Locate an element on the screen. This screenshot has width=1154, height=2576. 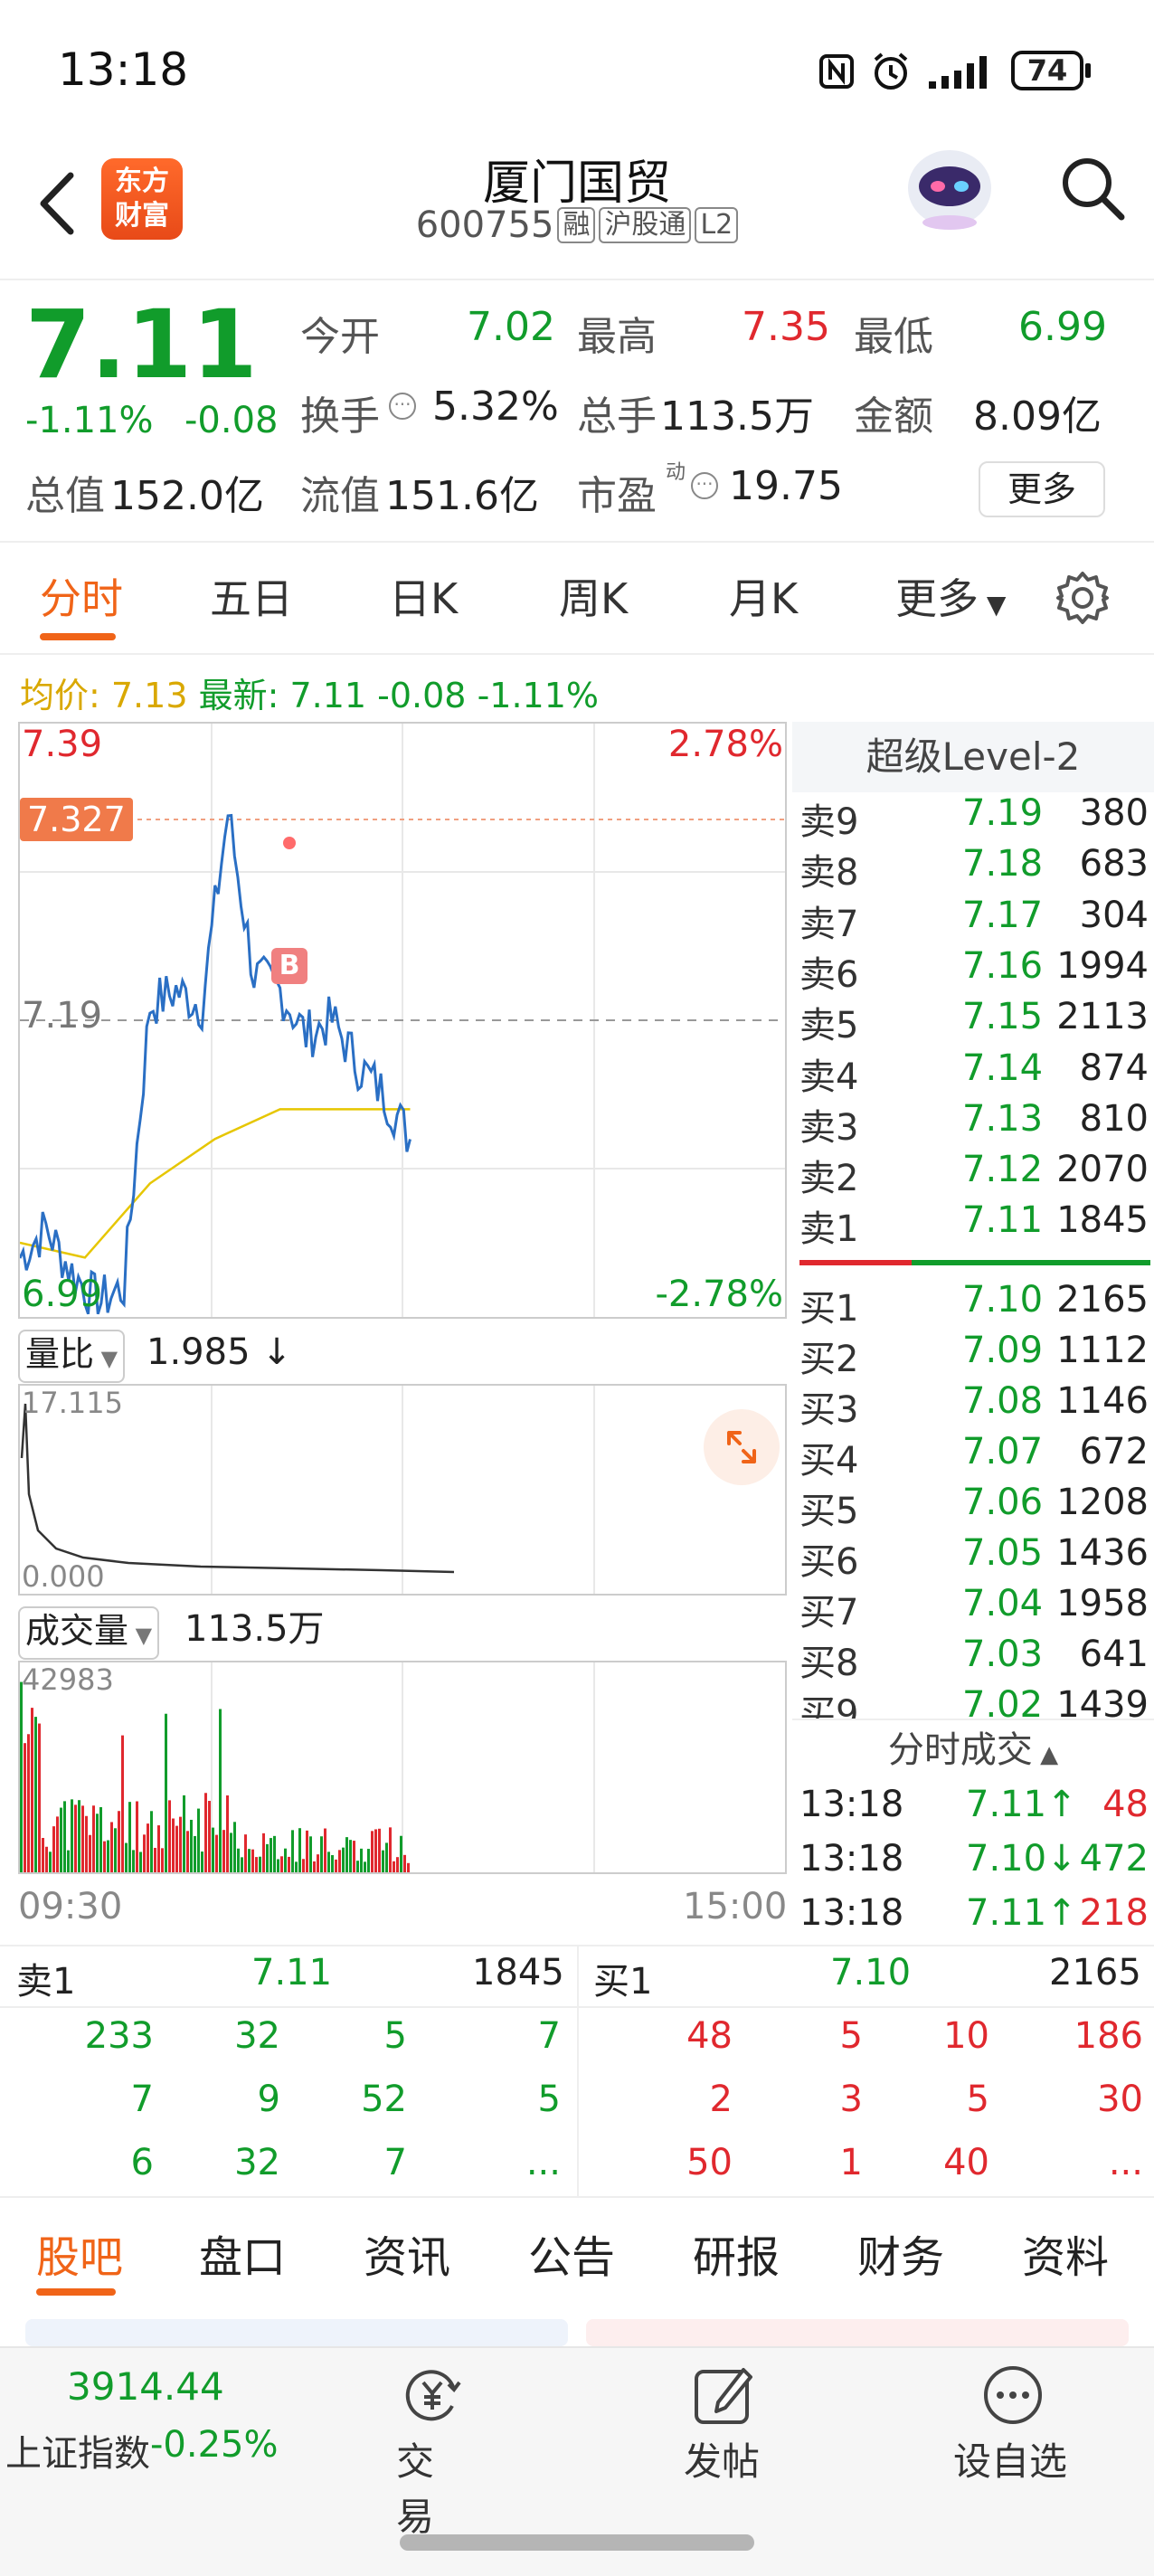
bid-label: 买3 is located at coordinates (829, 1410).